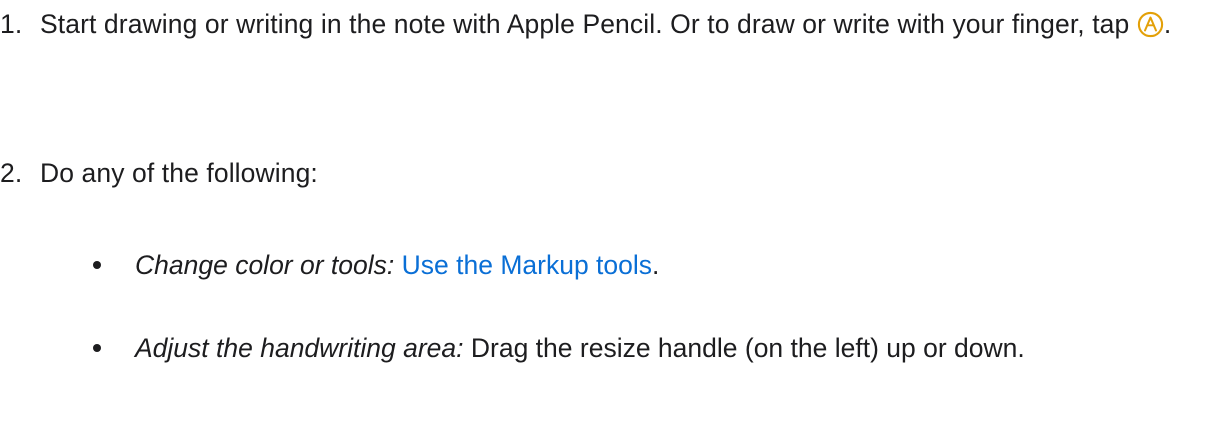  I want to click on markup-pen-icon, so click(1150, 29).